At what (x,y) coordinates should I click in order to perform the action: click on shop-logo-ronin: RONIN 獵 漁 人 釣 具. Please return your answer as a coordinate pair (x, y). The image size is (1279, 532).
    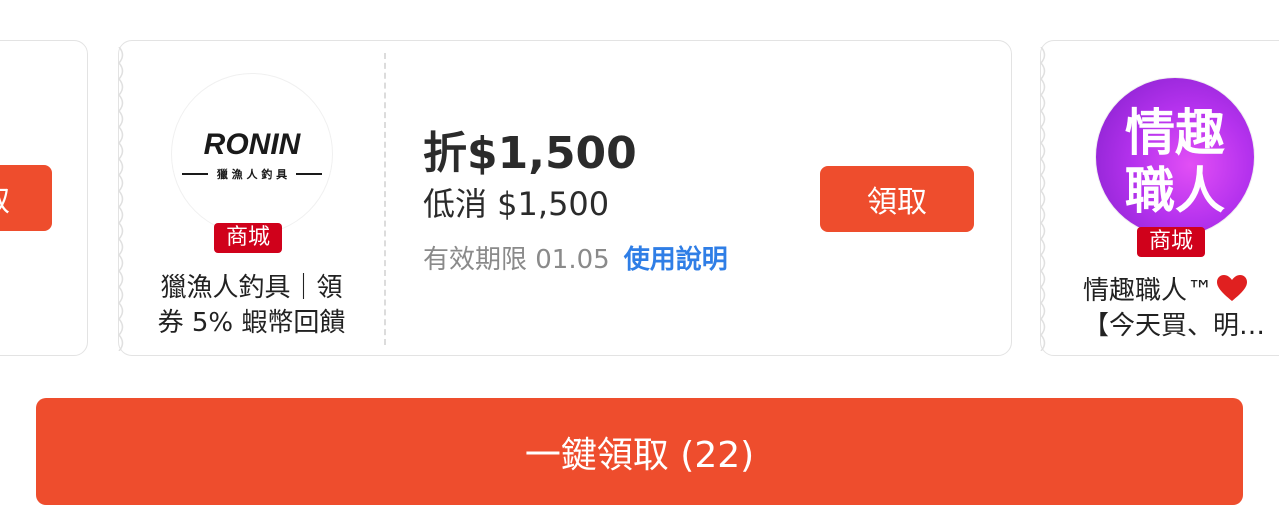
    Looking at the image, I should click on (252, 154).